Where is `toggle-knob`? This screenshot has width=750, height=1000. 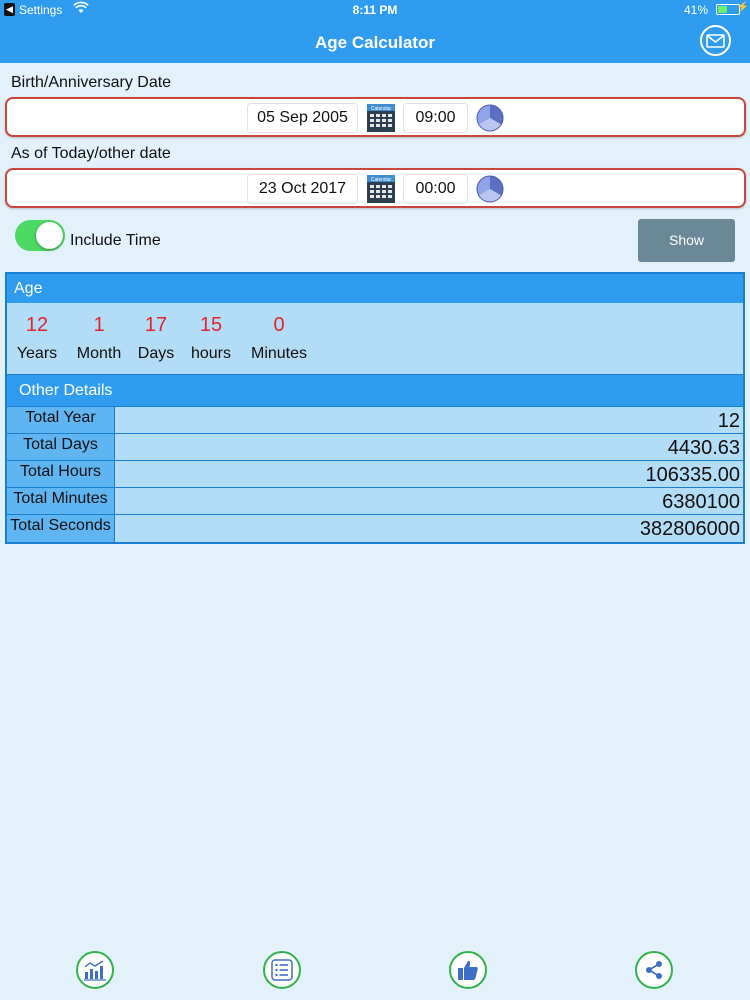 toggle-knob is located at coordinates (49, 235).